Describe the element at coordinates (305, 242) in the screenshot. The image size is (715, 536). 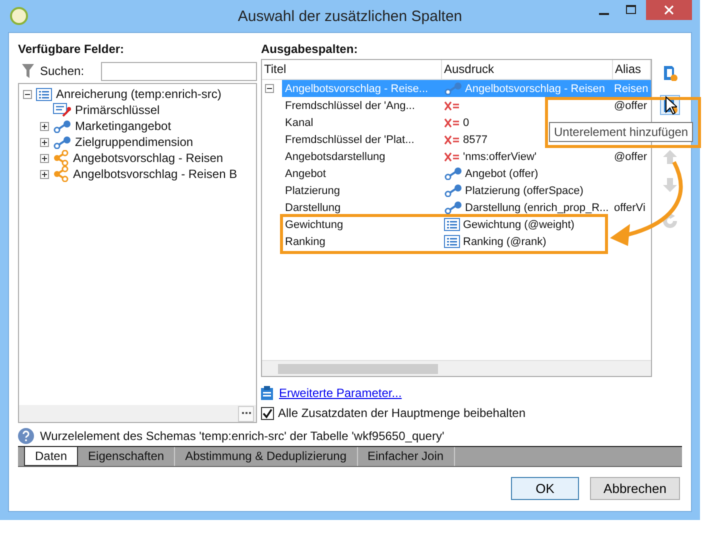
I see `table-cell: Ranking` at that location.